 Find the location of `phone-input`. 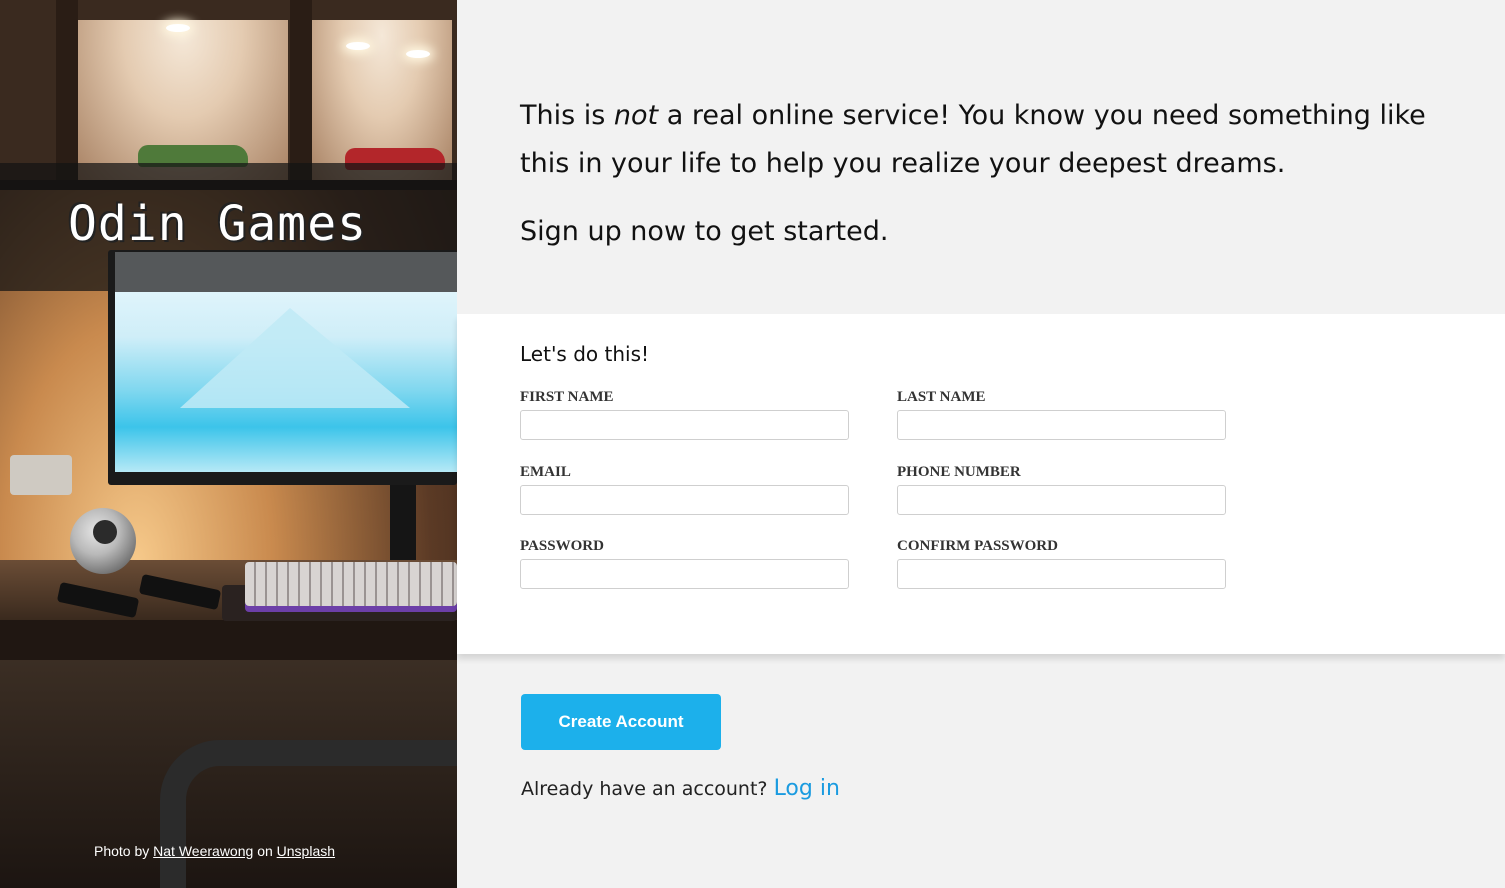

phone-input is located at coordinates (1061, 500).